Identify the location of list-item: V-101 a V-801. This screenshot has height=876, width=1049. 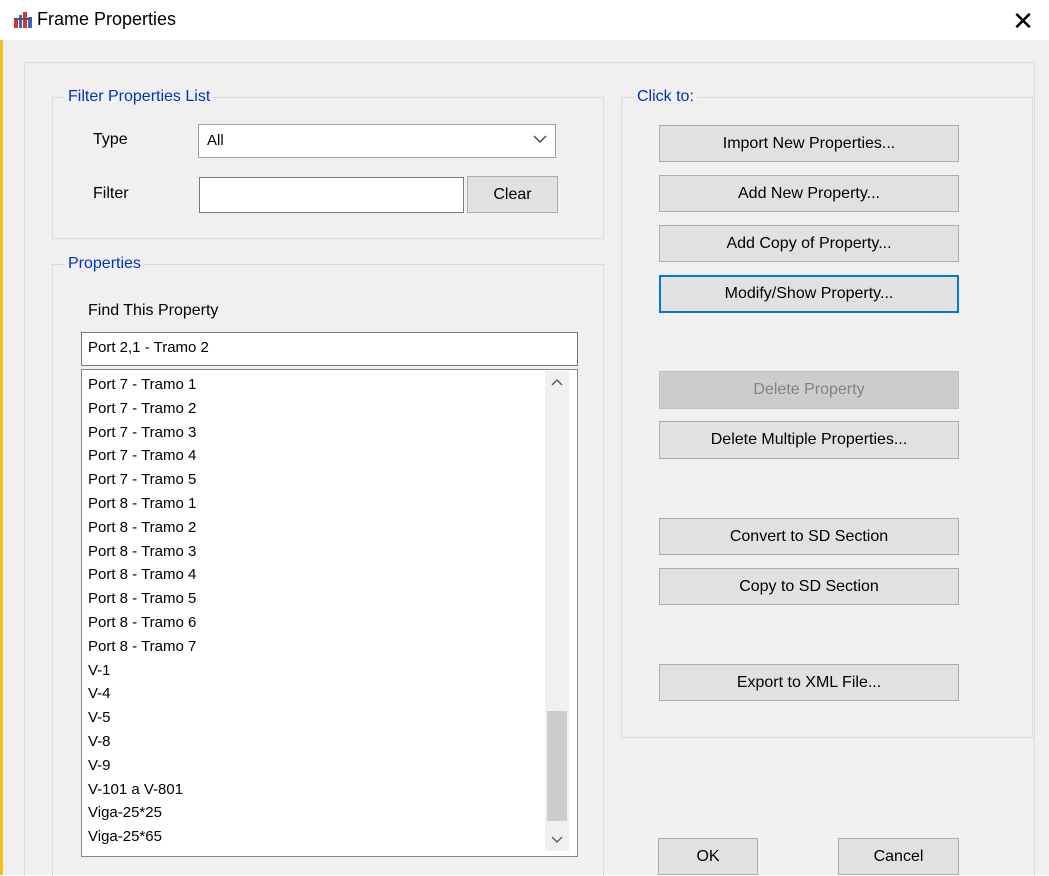
(142, 790).